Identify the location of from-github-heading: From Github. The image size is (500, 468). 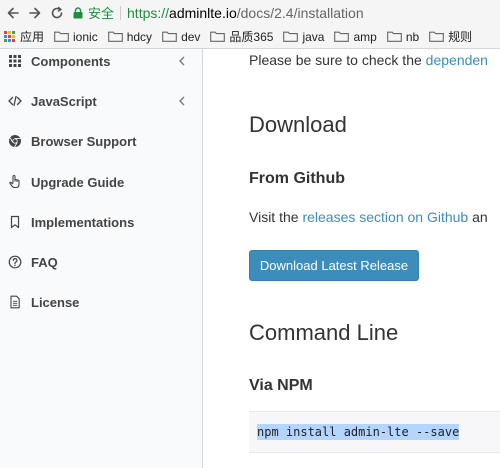
(297, 178).